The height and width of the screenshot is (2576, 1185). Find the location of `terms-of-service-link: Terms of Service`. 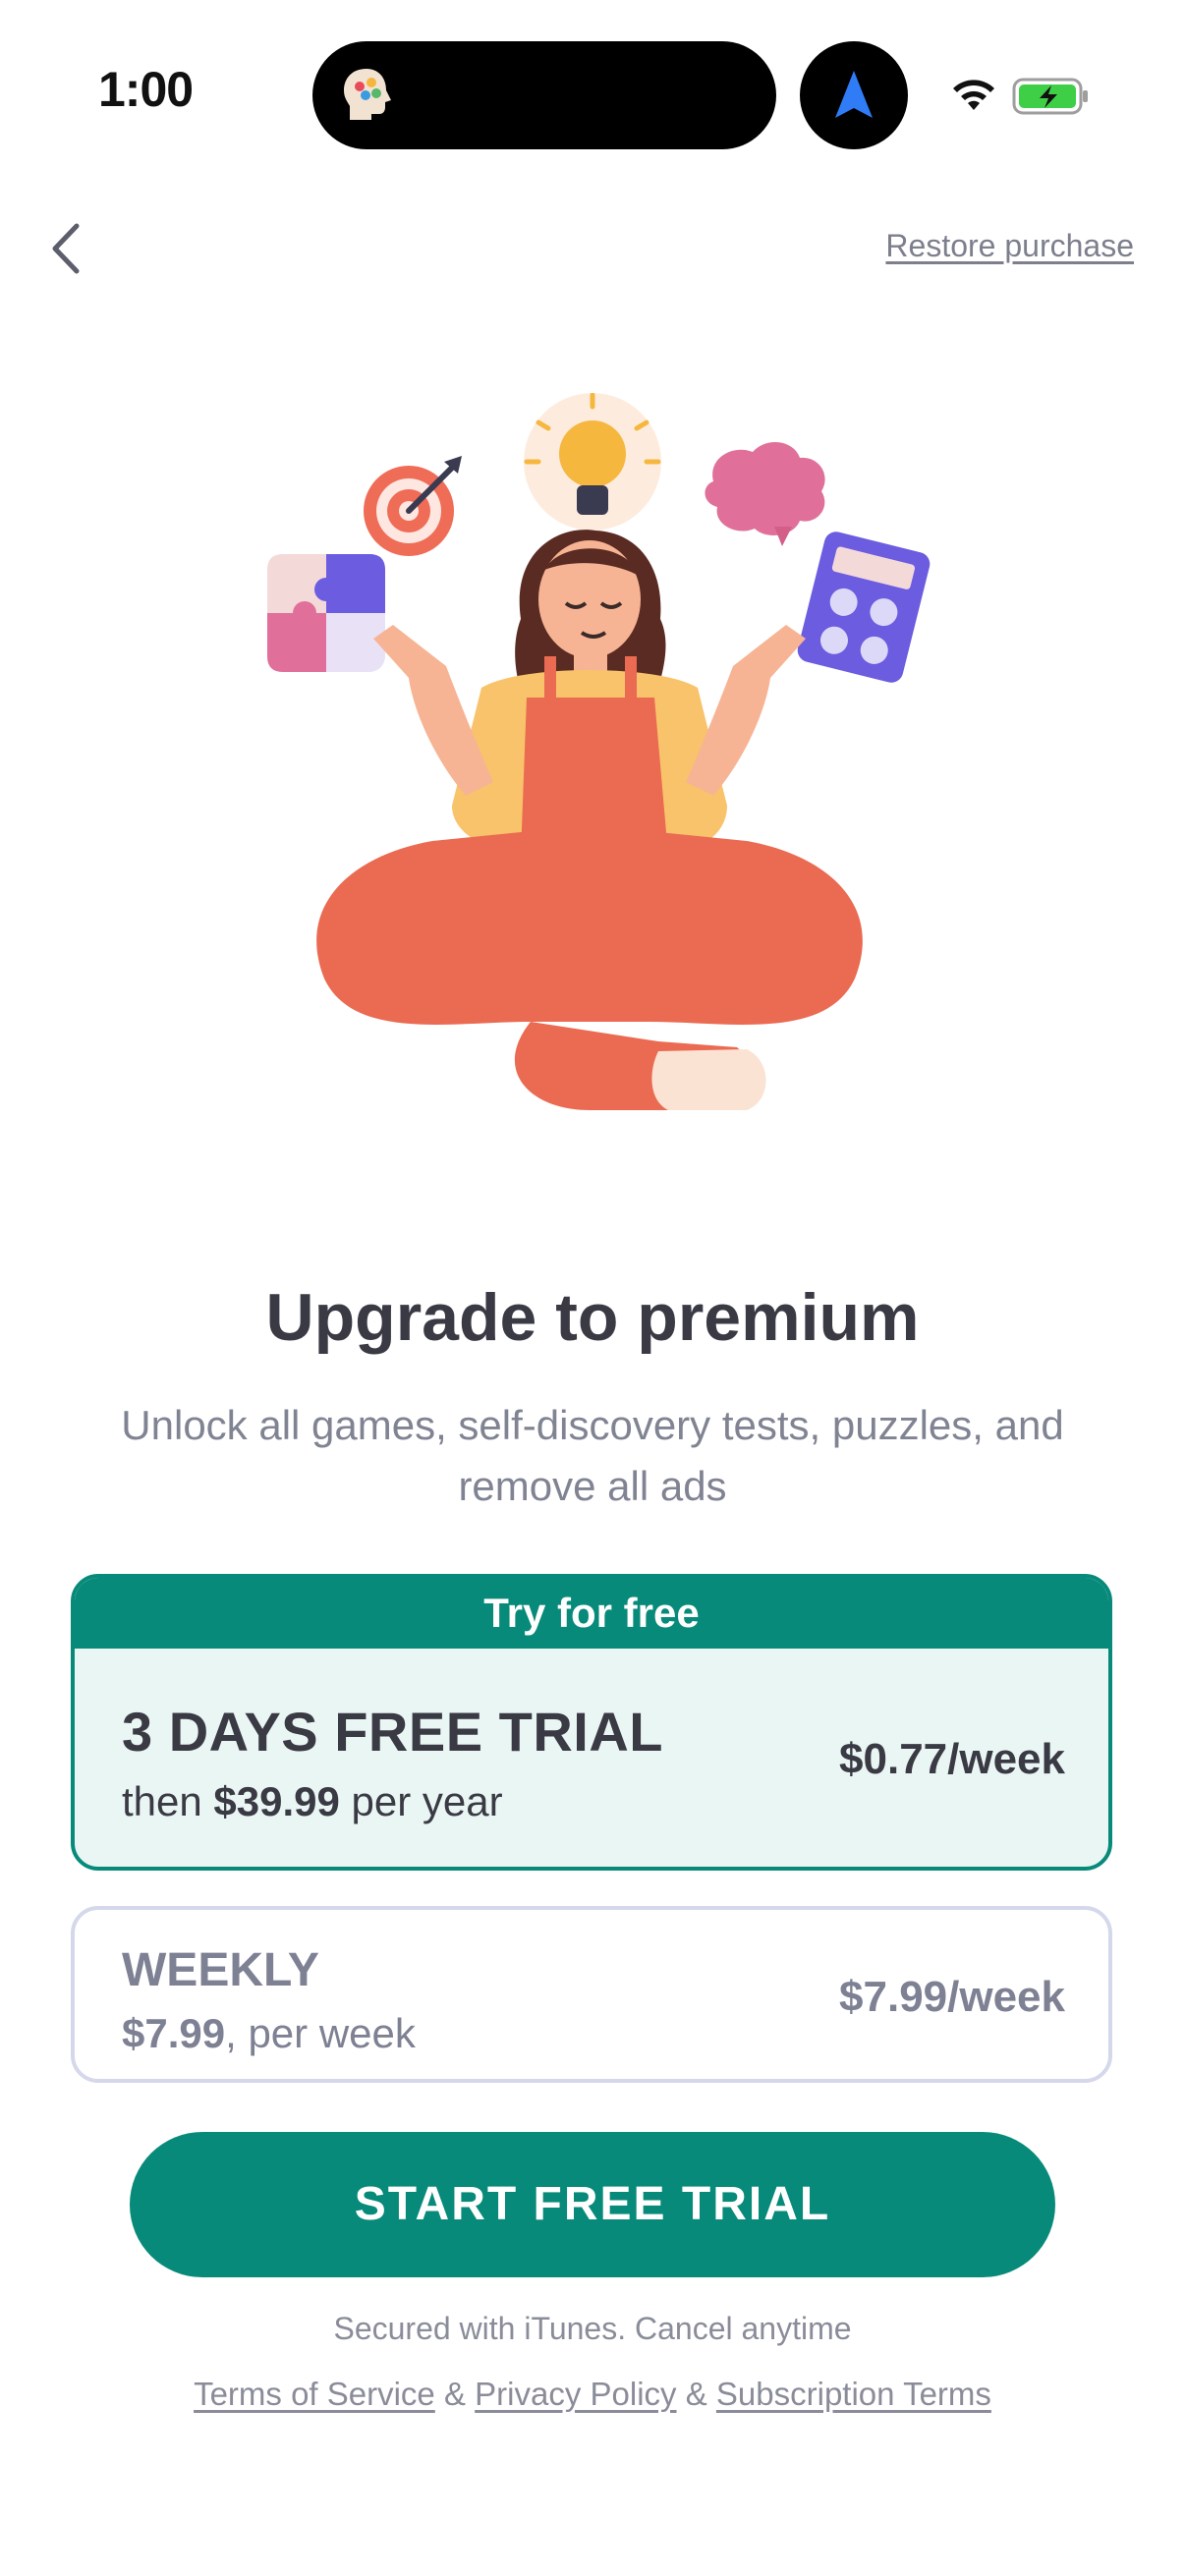

terms-of-service-link: Terms of Service is located at coordinates (315, 2394).